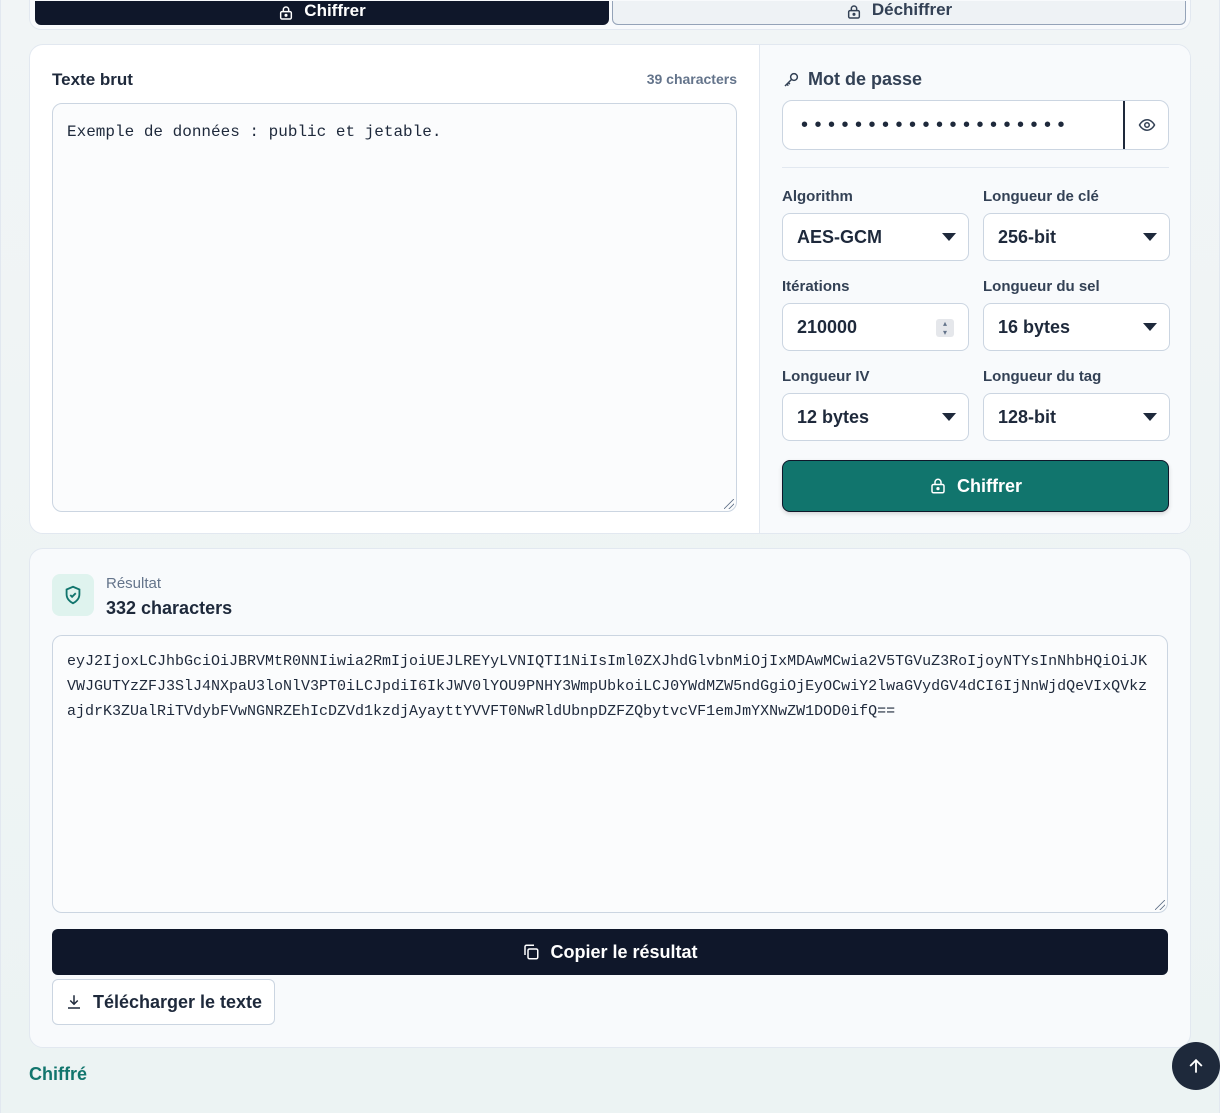  I want to click on salt-length-select: 16 bytes, so click(1076, 327).